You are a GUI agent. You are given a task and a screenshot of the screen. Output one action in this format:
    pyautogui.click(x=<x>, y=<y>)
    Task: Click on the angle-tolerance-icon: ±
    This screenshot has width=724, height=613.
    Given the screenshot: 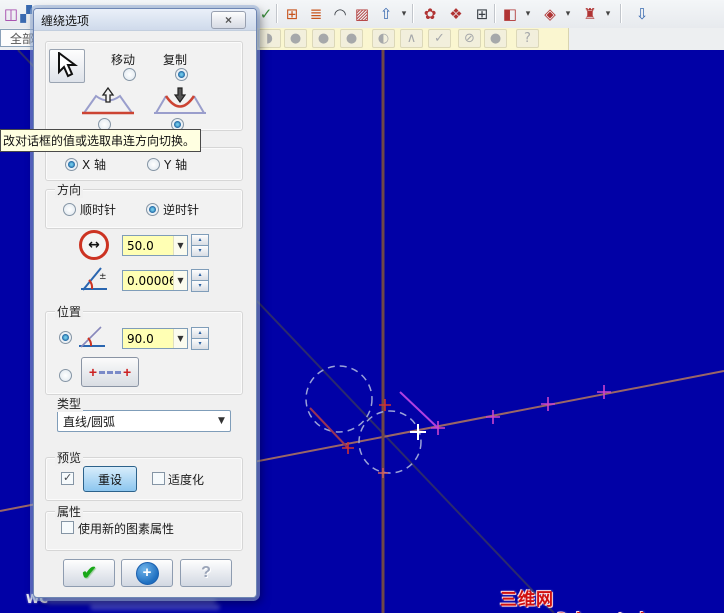 What is the action you would take?
    pyautogui.click(x=94, y=279)
    